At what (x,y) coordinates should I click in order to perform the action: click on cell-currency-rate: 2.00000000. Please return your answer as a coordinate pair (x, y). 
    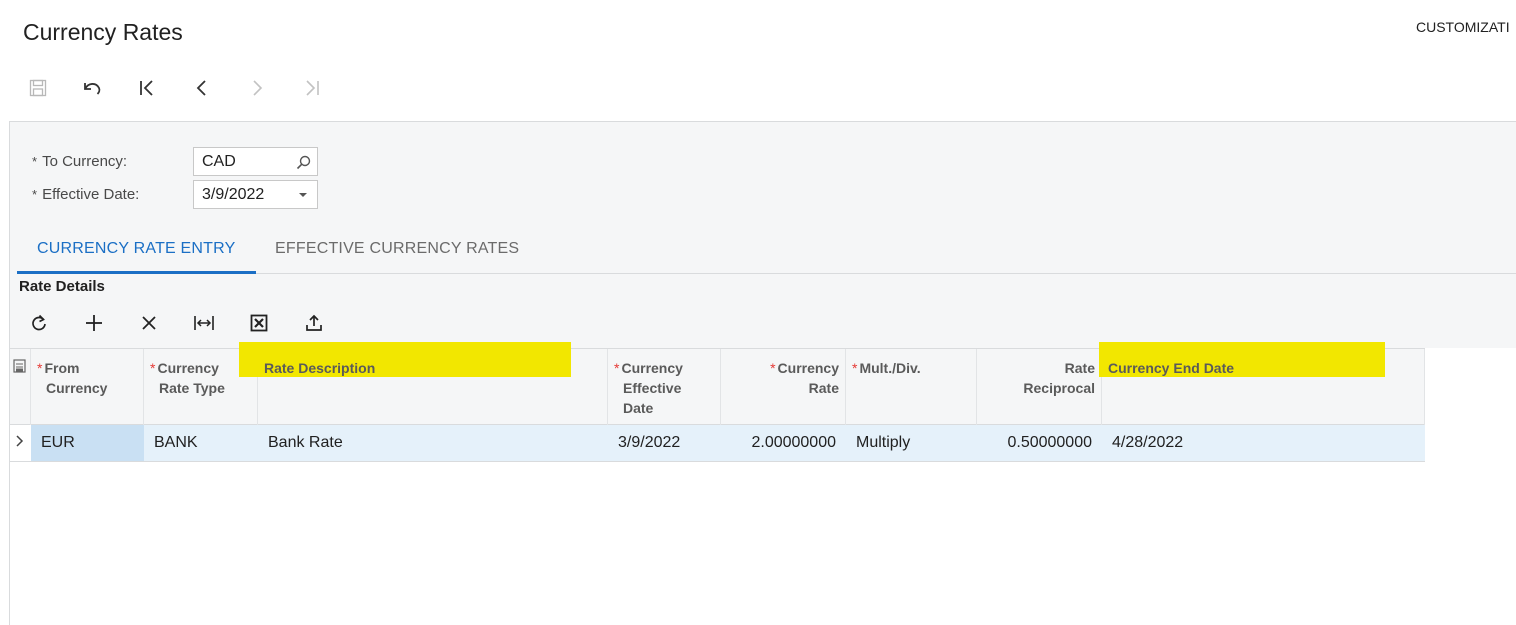
    Looking at the image, I should click on (783, 443).